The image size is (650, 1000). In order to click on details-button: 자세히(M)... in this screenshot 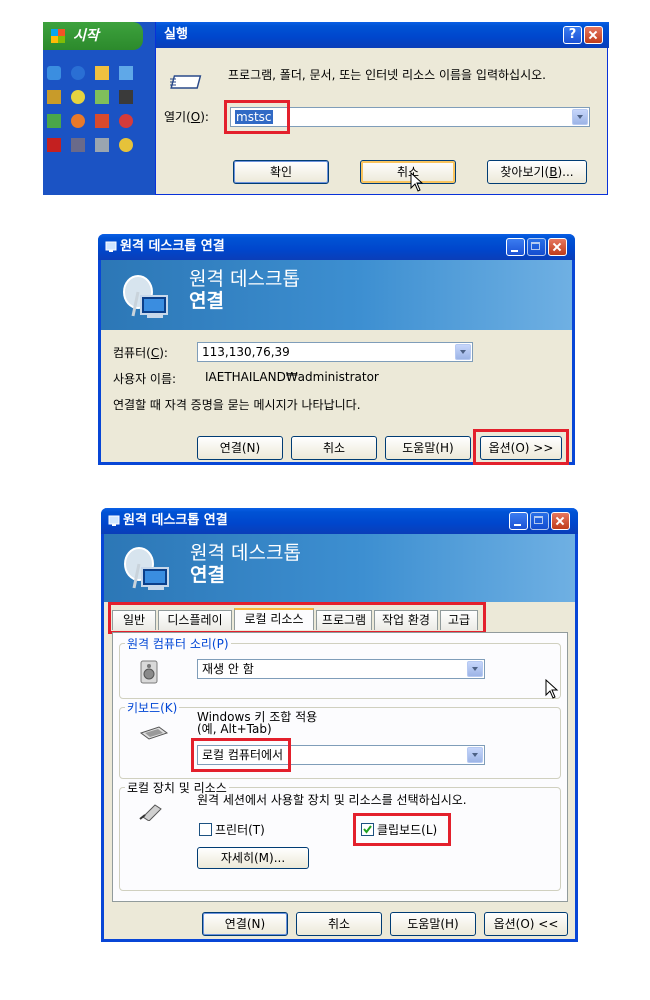, I will do `click(253, 858)`.